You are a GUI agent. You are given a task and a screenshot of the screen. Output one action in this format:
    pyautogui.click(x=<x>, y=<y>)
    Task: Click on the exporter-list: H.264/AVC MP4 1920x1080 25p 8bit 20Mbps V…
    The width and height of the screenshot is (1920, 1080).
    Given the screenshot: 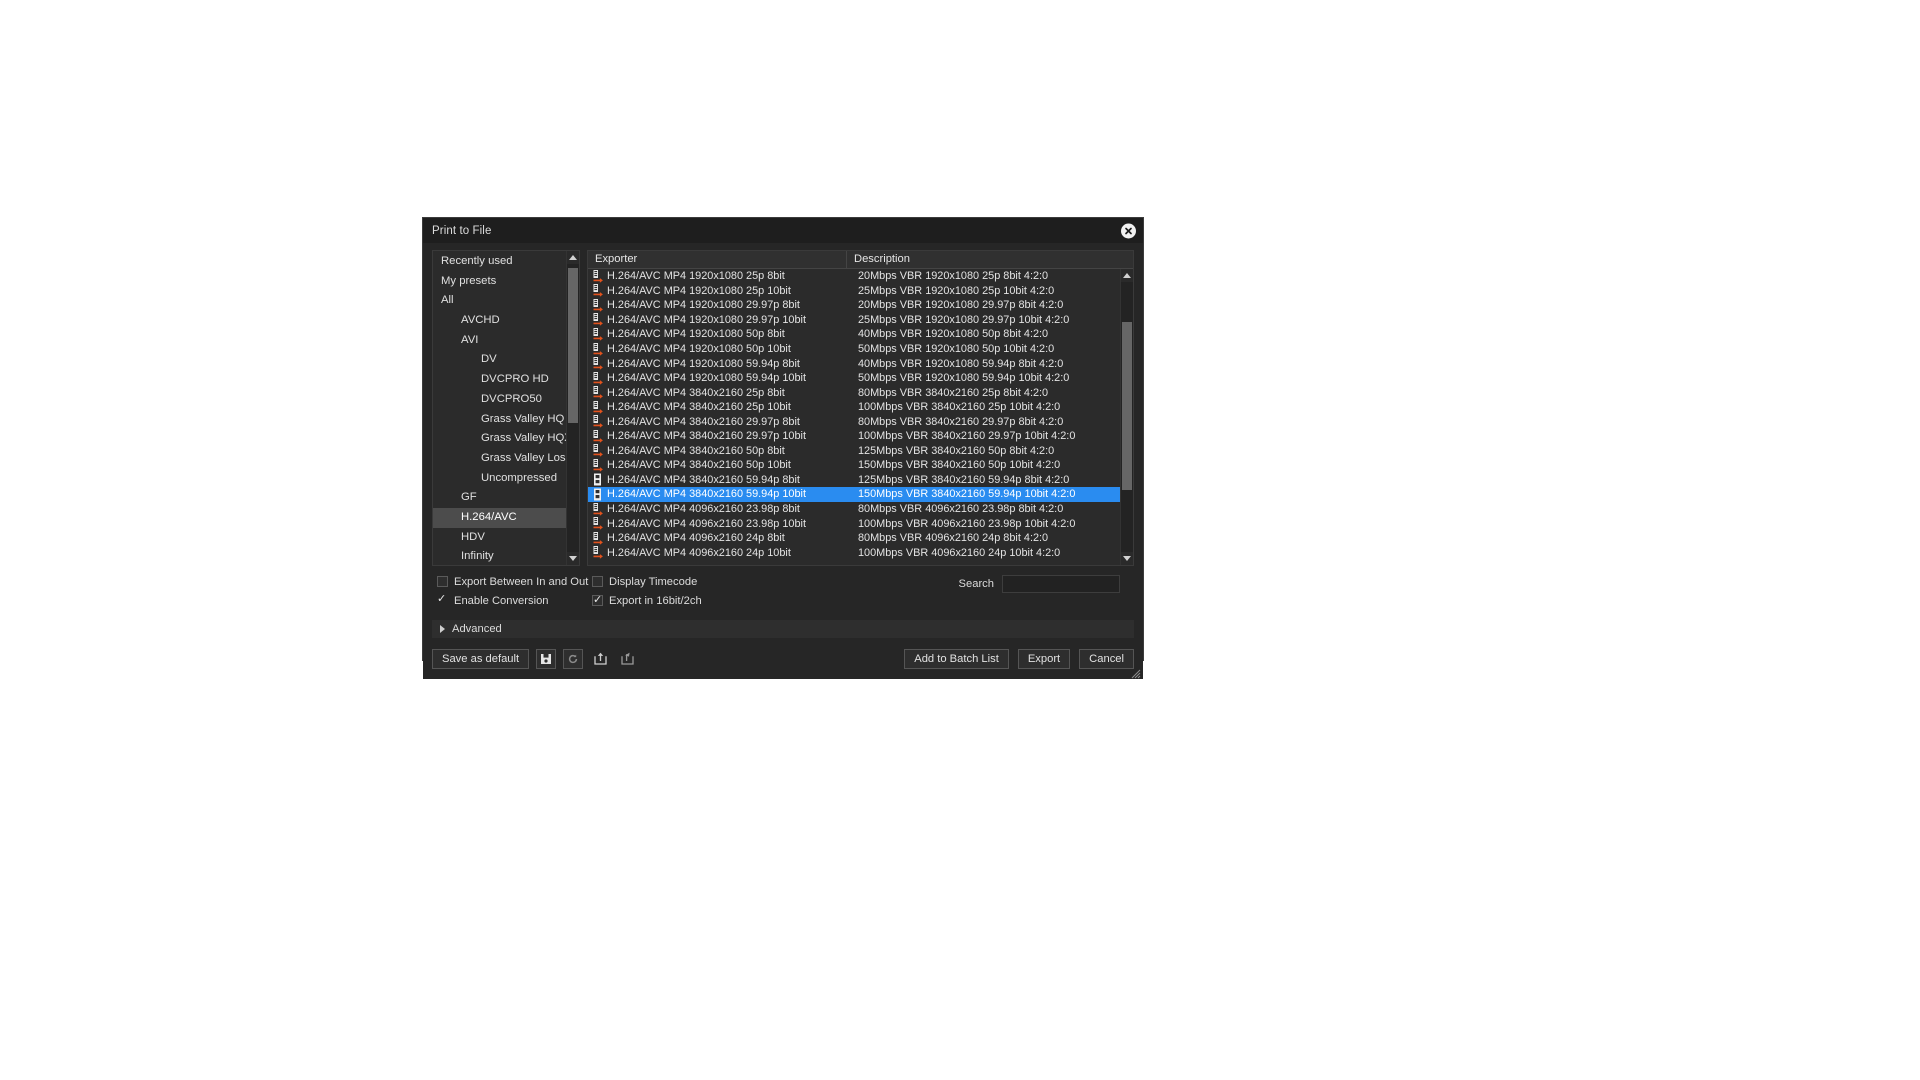 What is the action you would take?
    pyautogui.click(x=854, y=417)
    